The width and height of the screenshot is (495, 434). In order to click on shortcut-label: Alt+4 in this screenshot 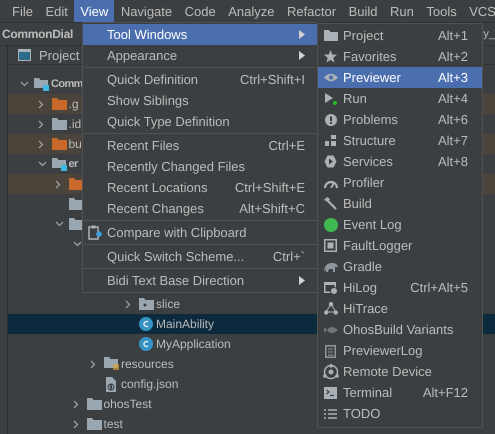, I will do `click(453, 98)`.